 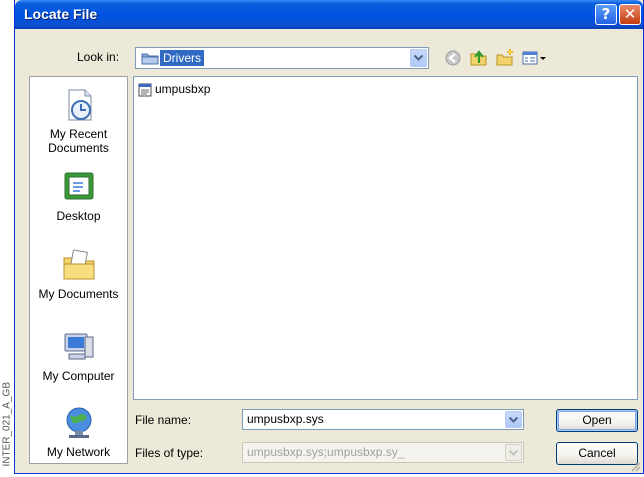 What do you see at coordinates (182, 58) in the screenshot?
I see `look-in-value: Drivers` at bounding box center [182, 58].